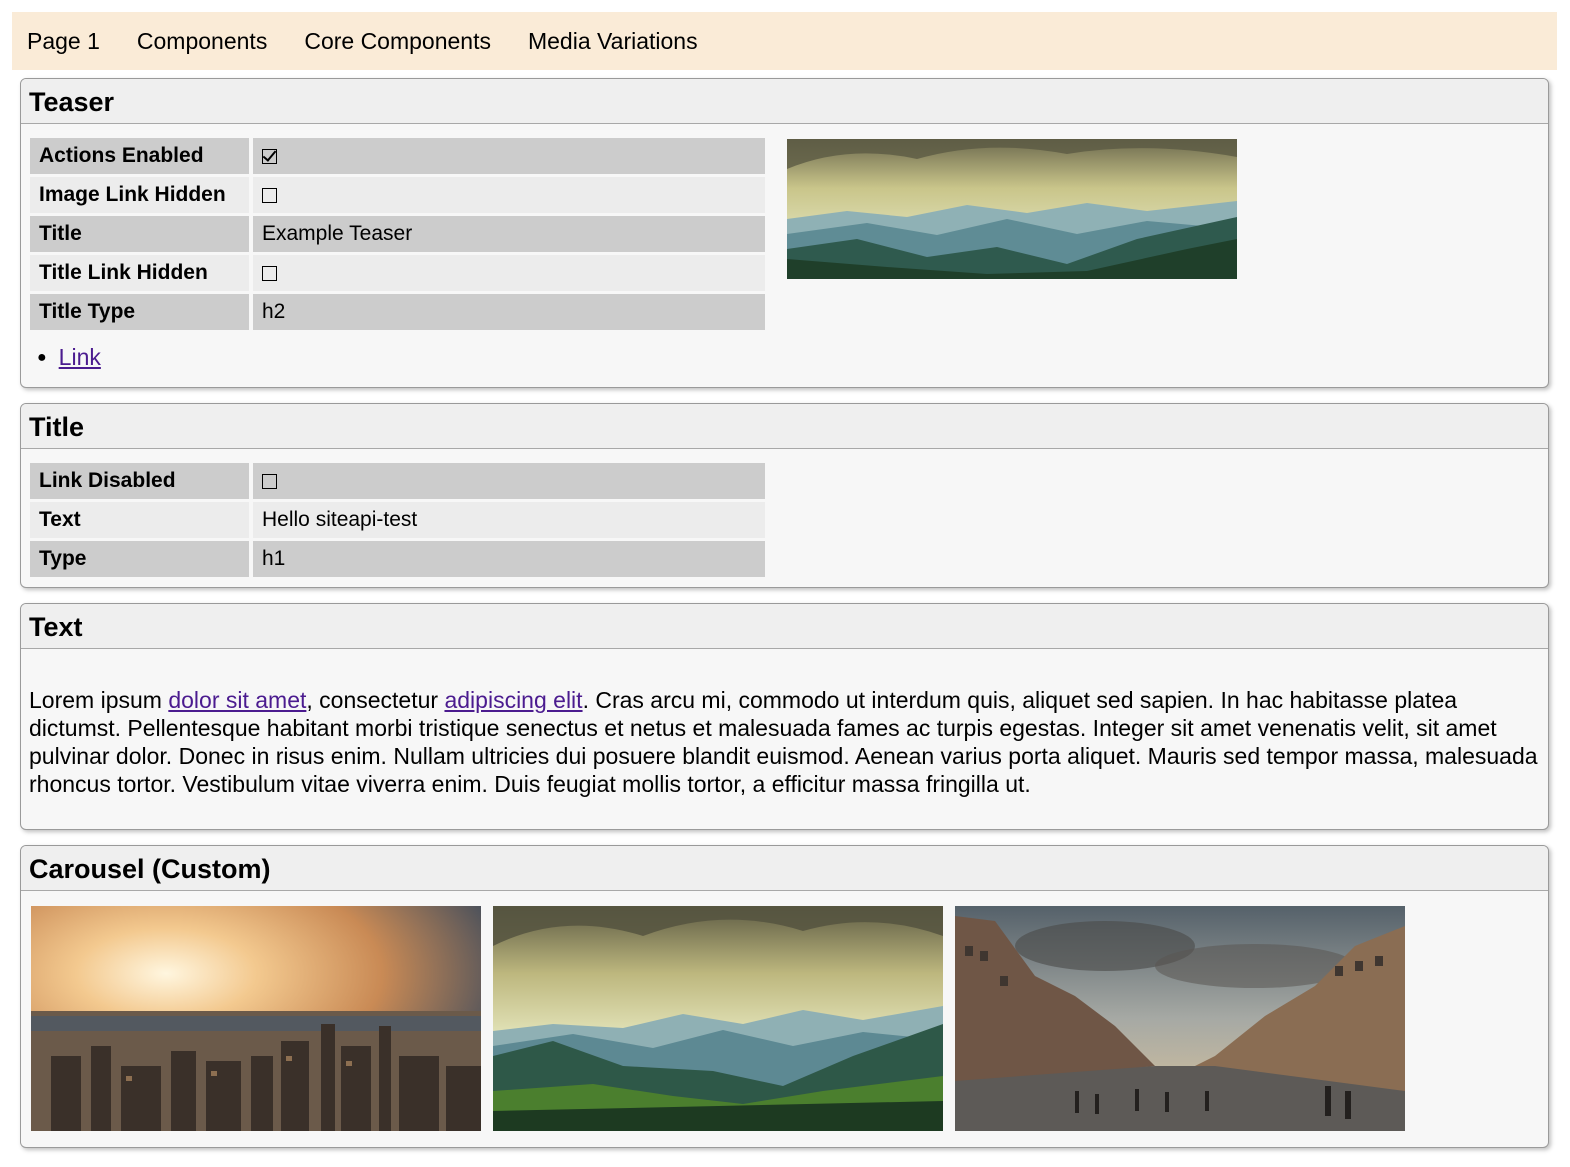  I want to click on nav-item-media-variations: Media Variations, so click(613, 41).